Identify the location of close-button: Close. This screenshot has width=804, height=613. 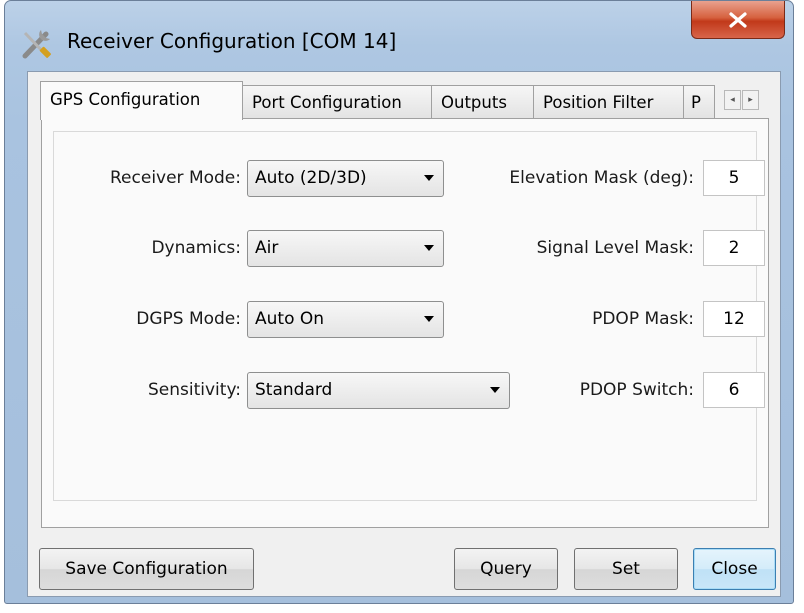
(734, 569).